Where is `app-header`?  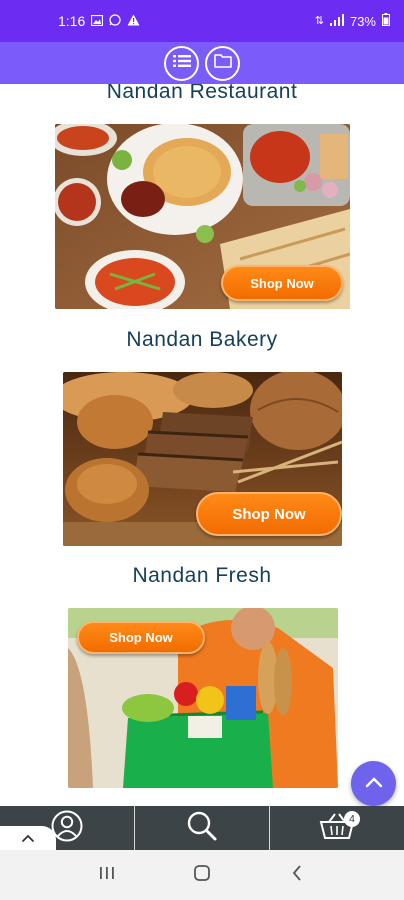 app-header is located at coordinates (202, 63).